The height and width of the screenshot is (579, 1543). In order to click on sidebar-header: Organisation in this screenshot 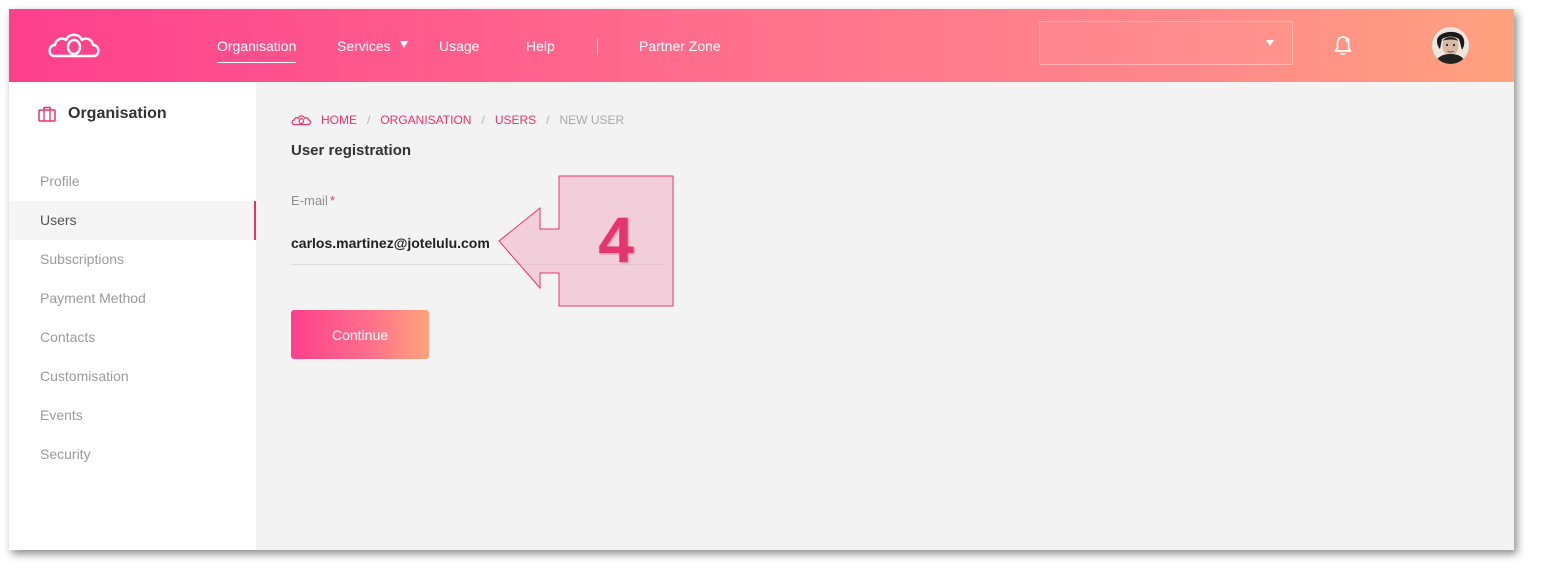, I will do `click(102, 114)`.